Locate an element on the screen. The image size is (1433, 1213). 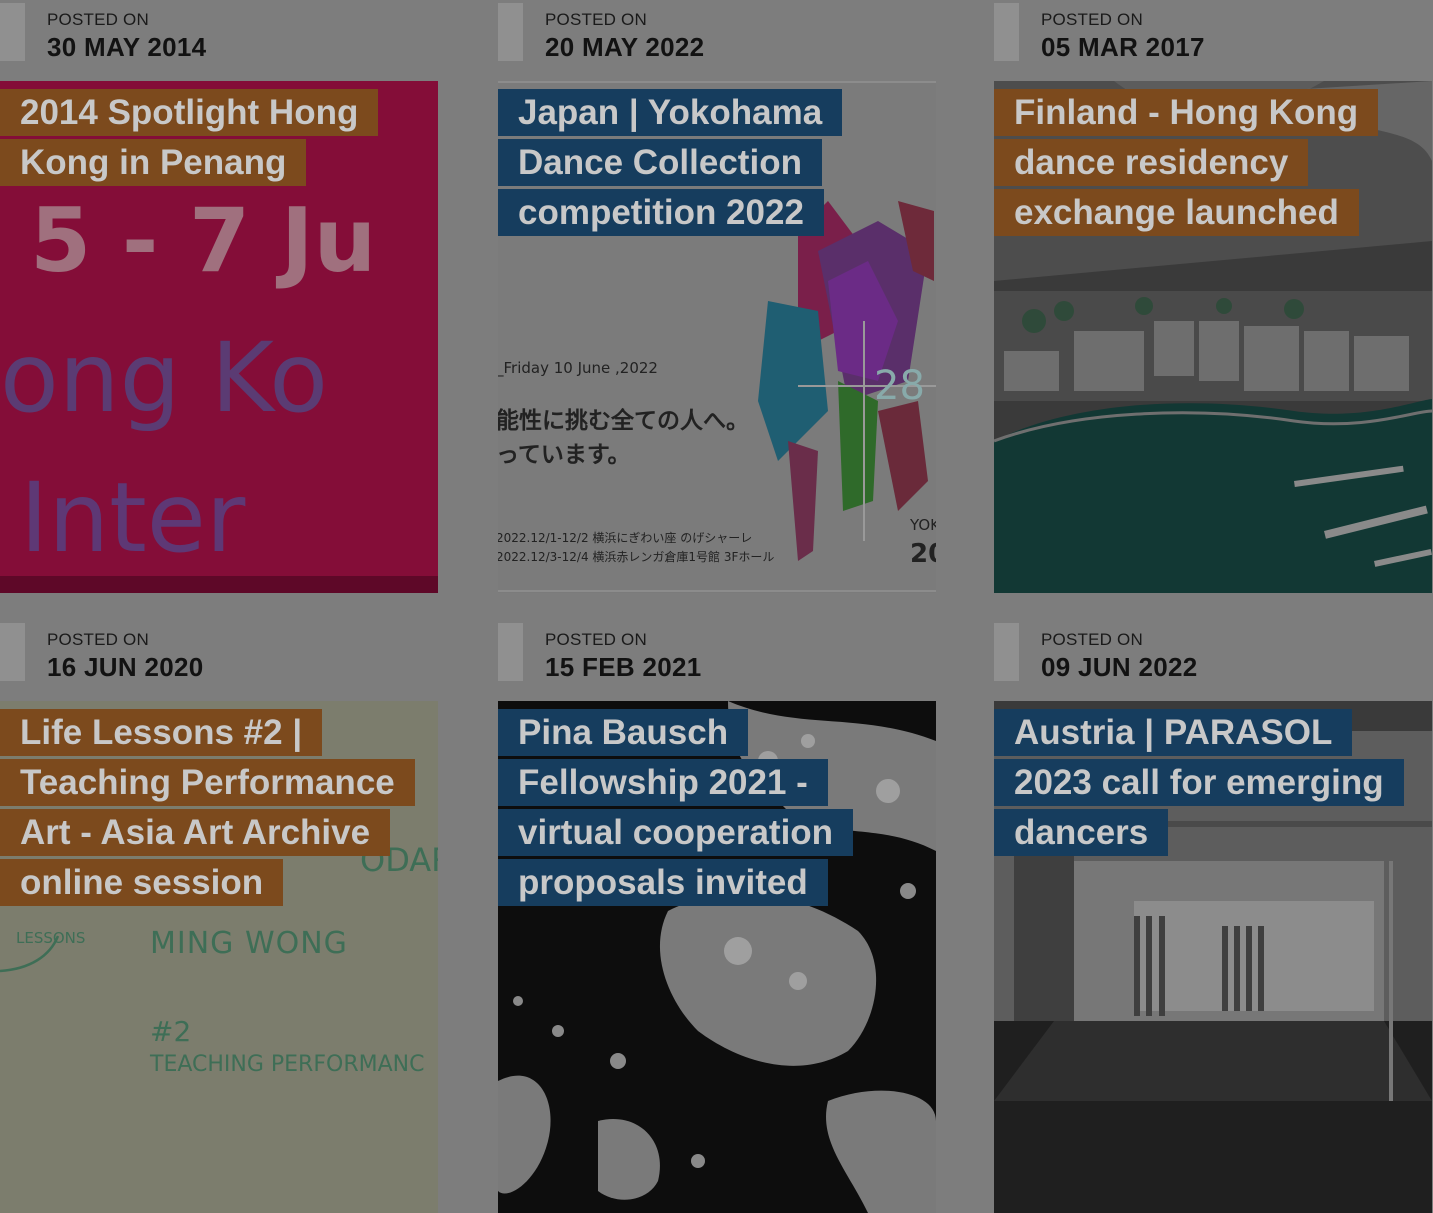
post-date: 09 JUN 2022 is located at coordinates (1119, 667).